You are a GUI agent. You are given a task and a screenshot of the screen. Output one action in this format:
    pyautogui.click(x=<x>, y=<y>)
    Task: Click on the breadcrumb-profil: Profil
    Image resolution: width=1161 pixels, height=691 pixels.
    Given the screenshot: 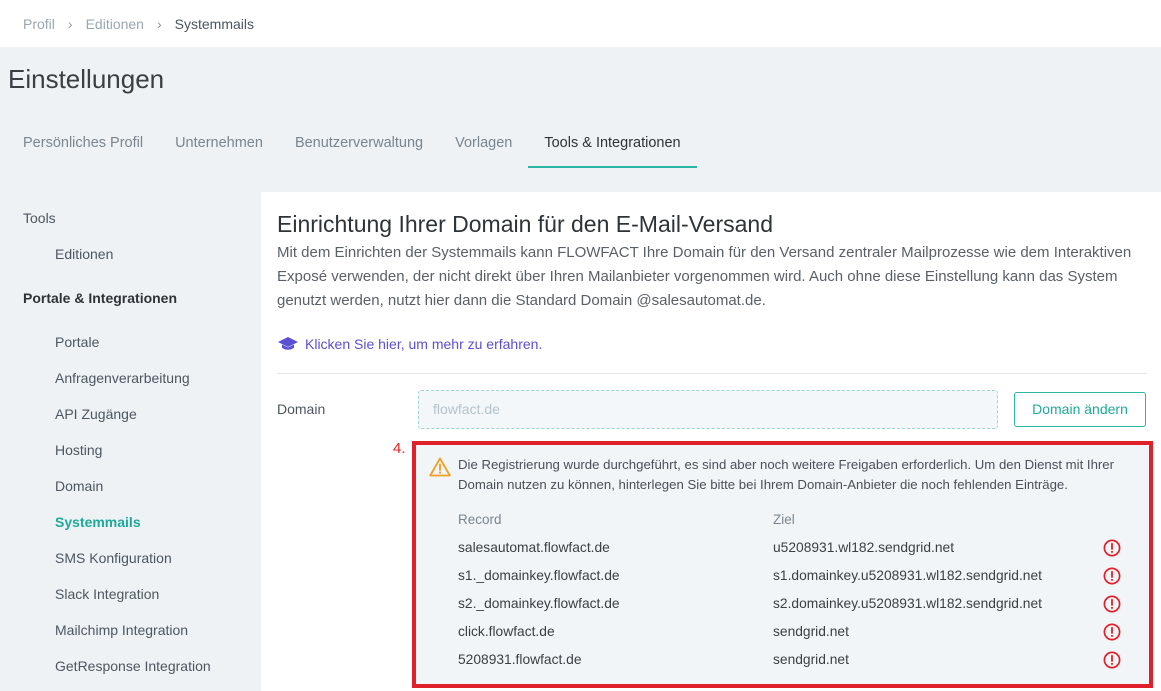 What is the action you would take?
    pyautogui.click(x=39, y=24)
    